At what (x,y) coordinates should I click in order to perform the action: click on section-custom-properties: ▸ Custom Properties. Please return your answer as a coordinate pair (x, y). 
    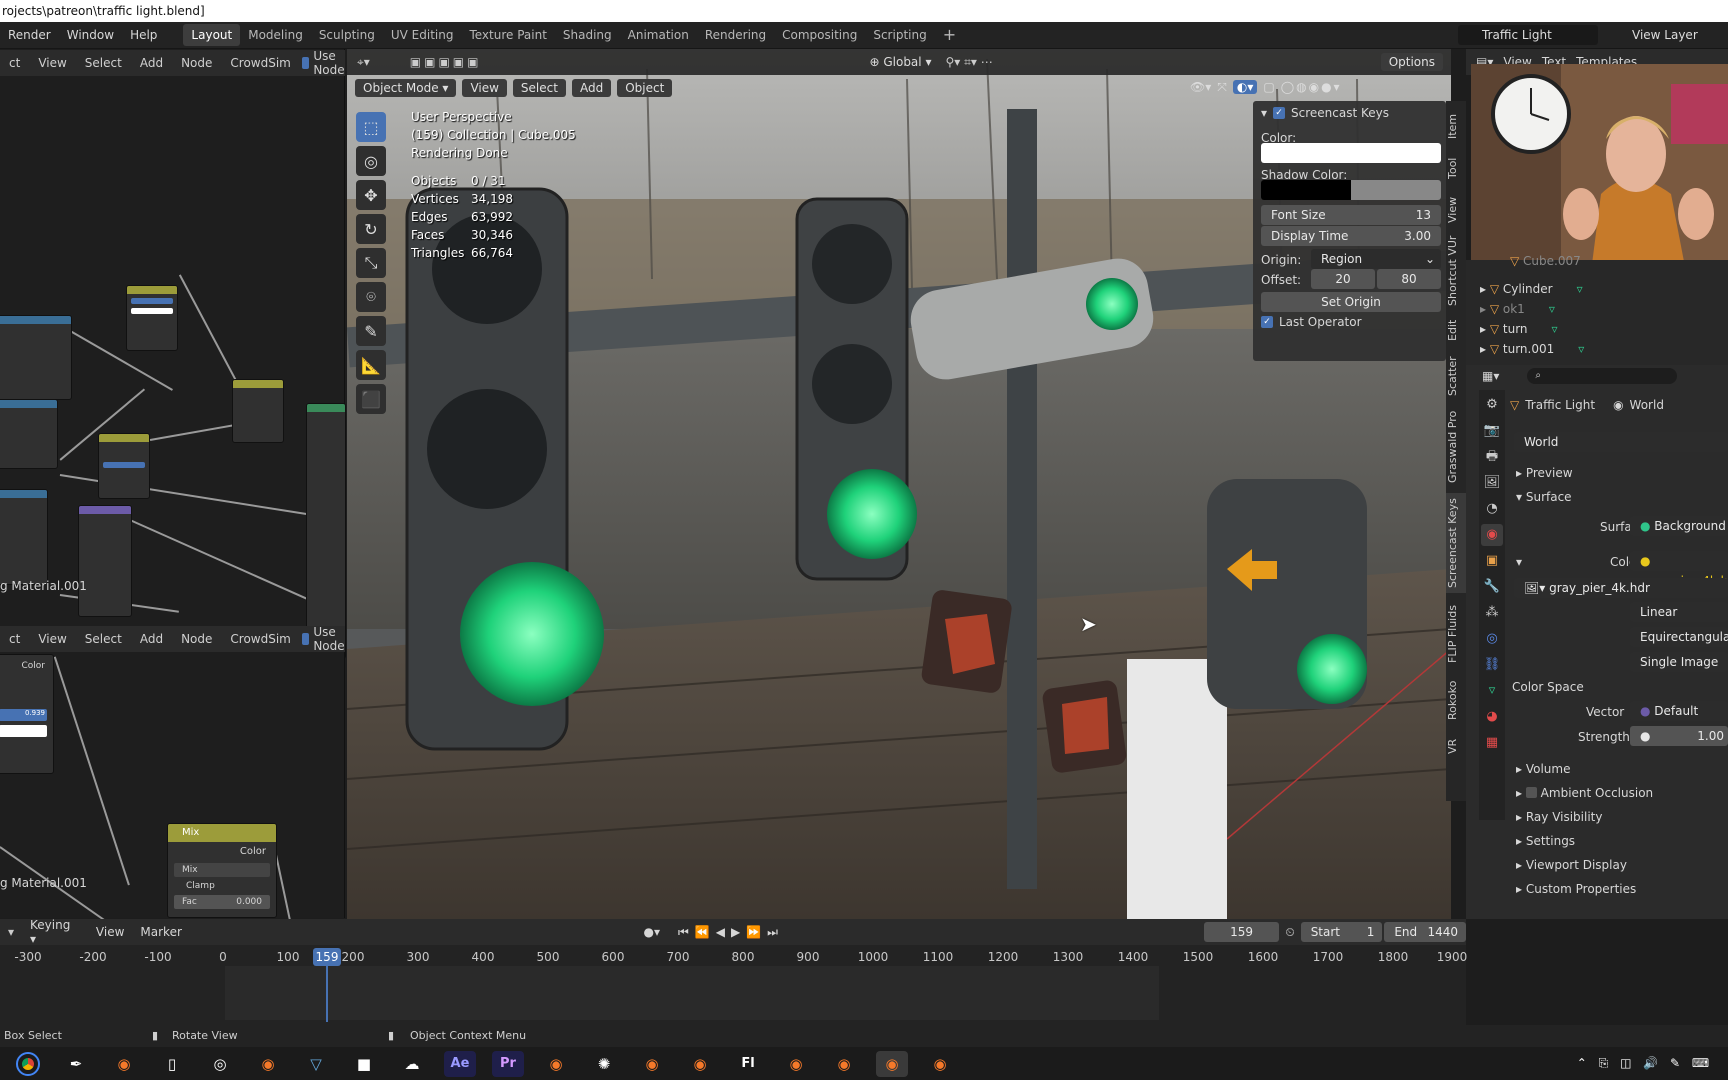
    Looking at the image, I should click on (1576, 889).